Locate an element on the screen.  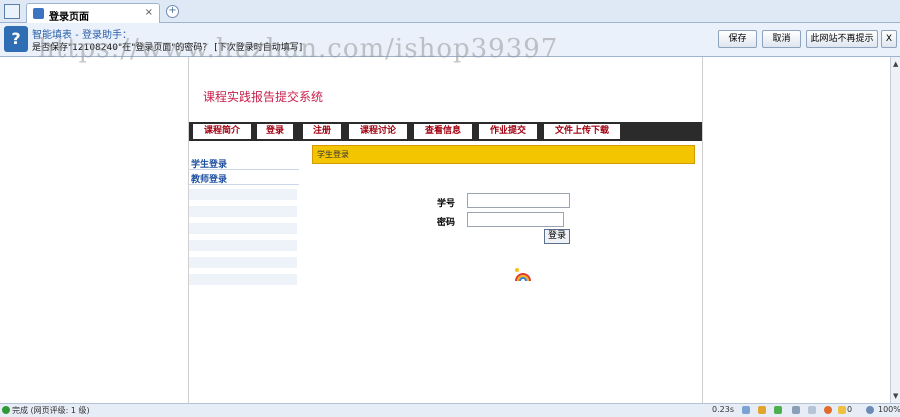
hand-icon is located at coordinates (762, 410).